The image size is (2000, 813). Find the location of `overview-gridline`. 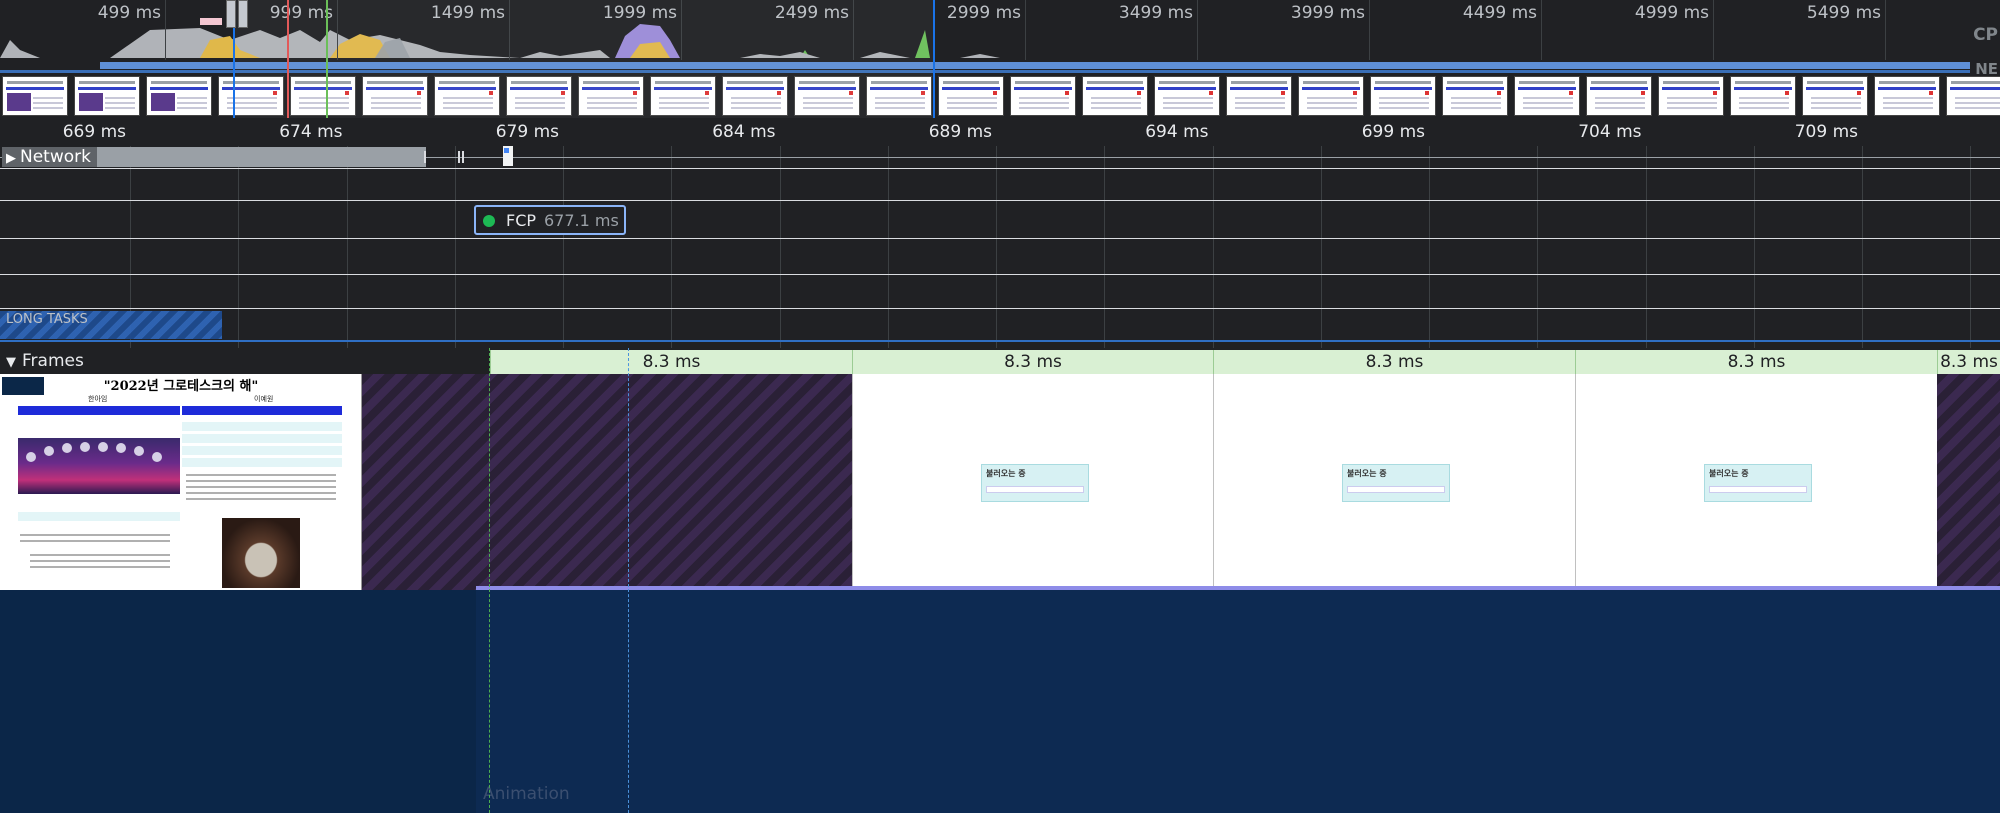

overview-gridline is located at coordinates (165, 30).